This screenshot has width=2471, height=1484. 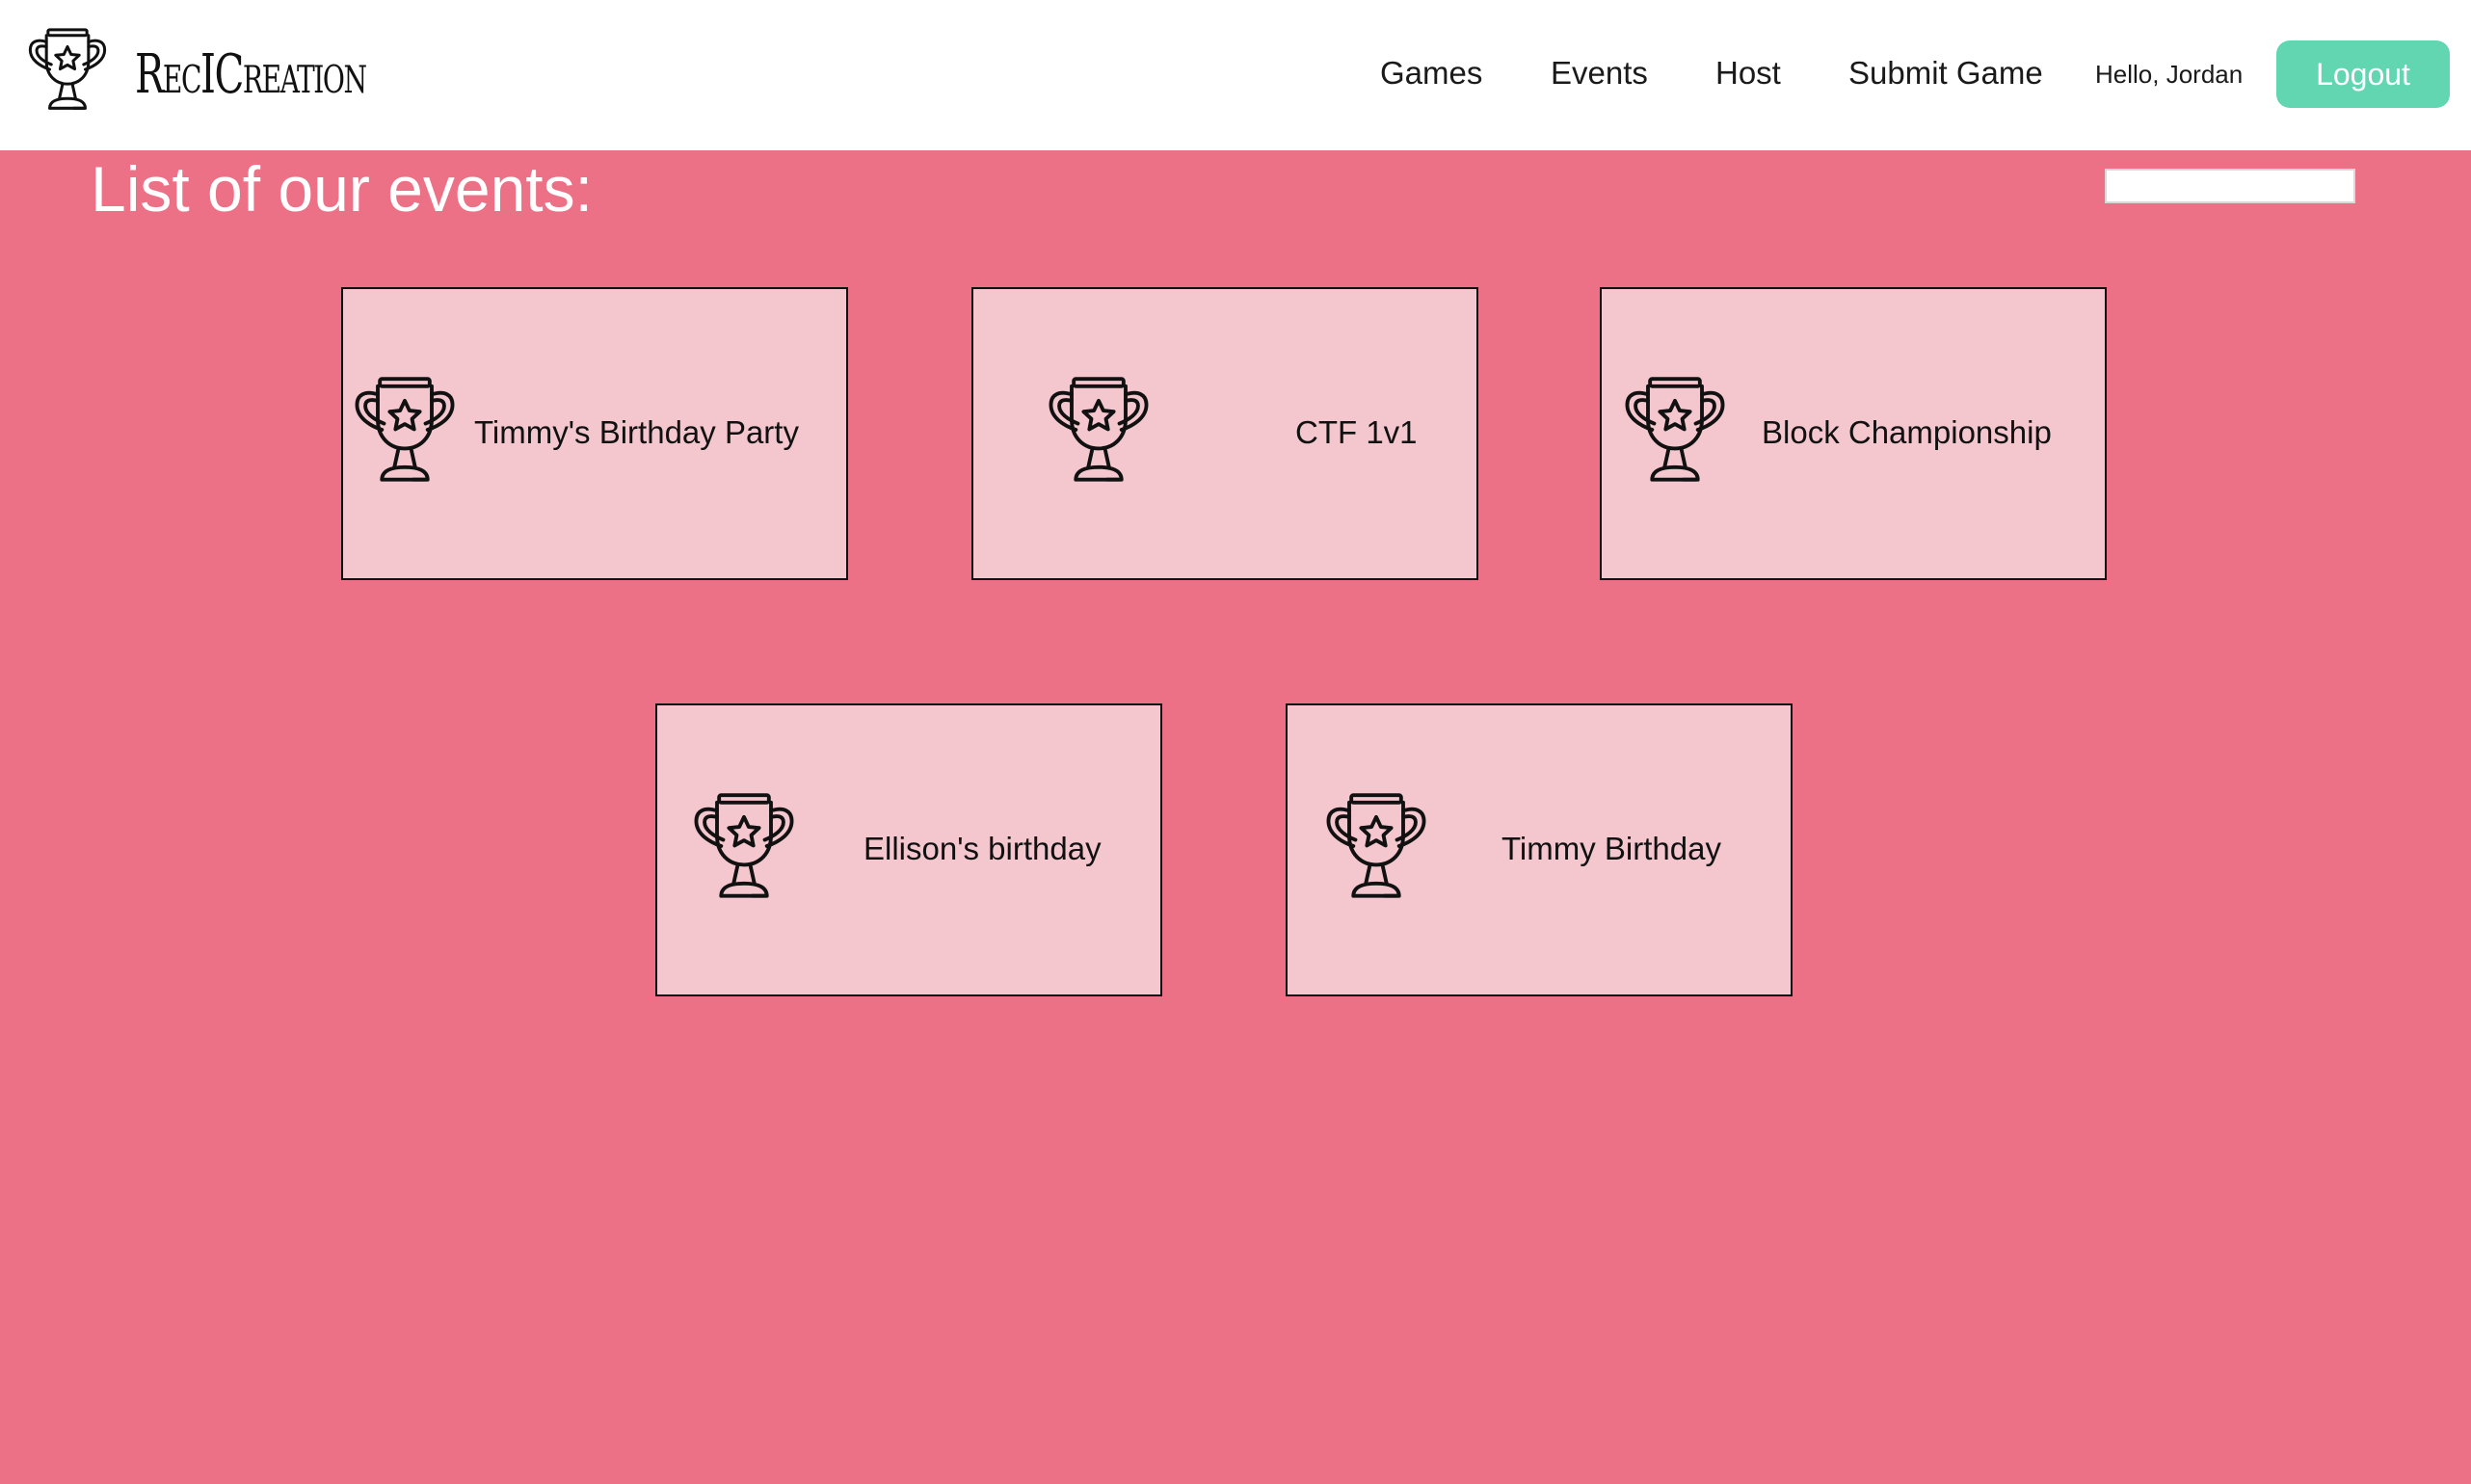 What do you see at coordinates (342, 189) in the screenshot?
I see `page-title: List of our events:` at bounding box center [342, 189].